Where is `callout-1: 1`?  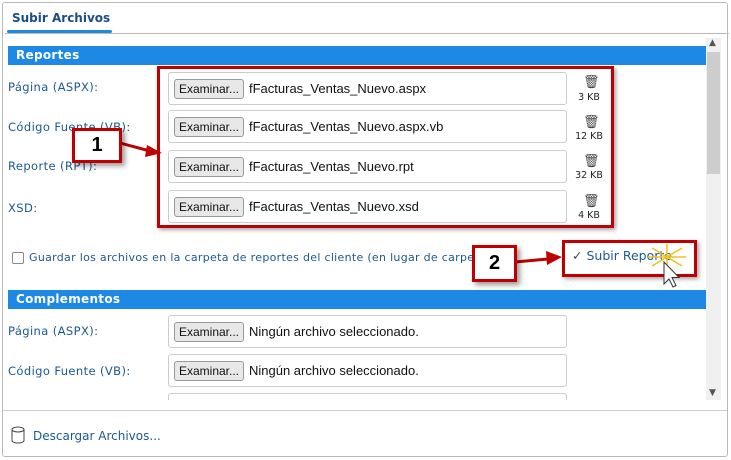 callout-1: 1 is located at coordinates (97, 145).